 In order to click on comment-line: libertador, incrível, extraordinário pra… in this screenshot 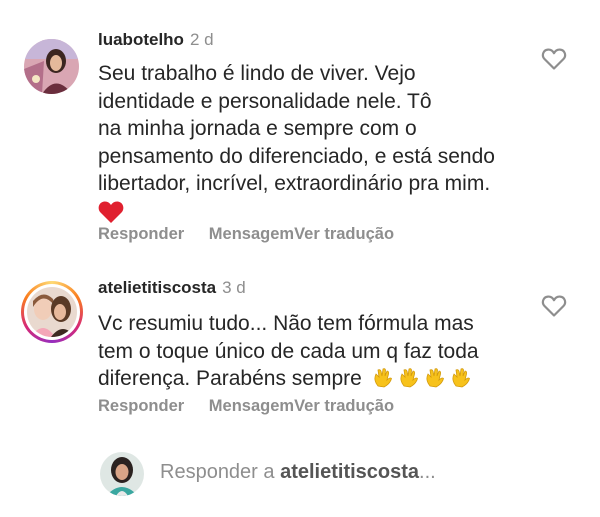, I will do `click(294, 183)`.